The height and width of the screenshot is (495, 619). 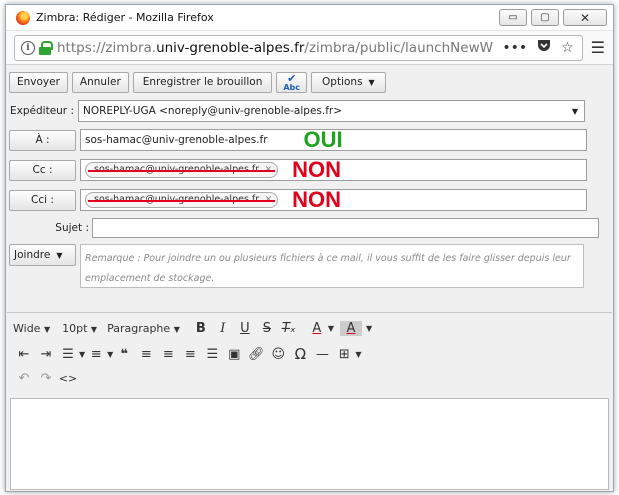 What do you see at coordinates (202, 82) in the screenshot?
I see `save-draft-button: Enregistrer le brouillon` at bounding box center [202, 82].